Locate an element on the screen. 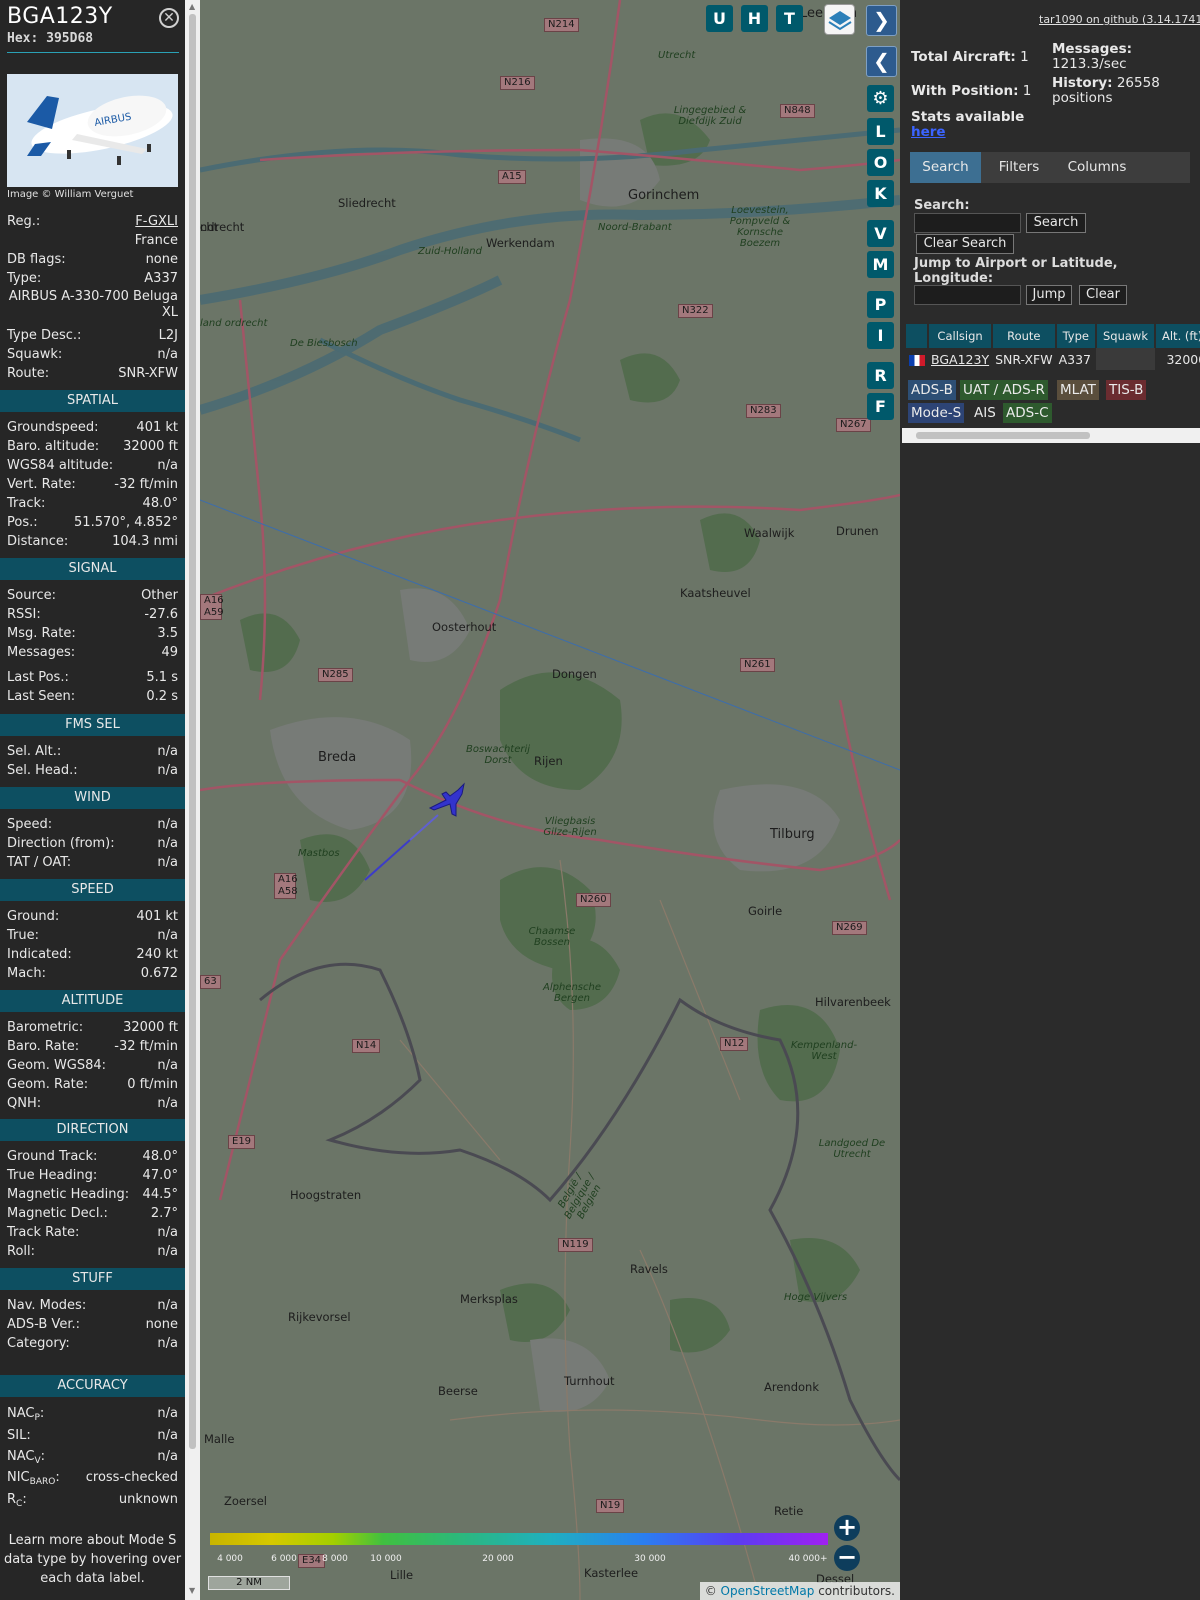 The height and width of the screenshot is (1600, 1200). toggle-f-button: F is located at coordinates (880, 406).